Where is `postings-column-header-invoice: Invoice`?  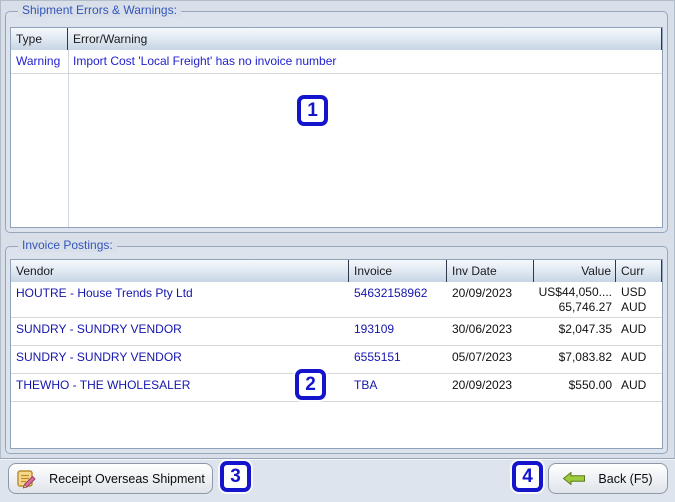 postings-column-header-invoice: Invoice is located at coordinates (398, 271).